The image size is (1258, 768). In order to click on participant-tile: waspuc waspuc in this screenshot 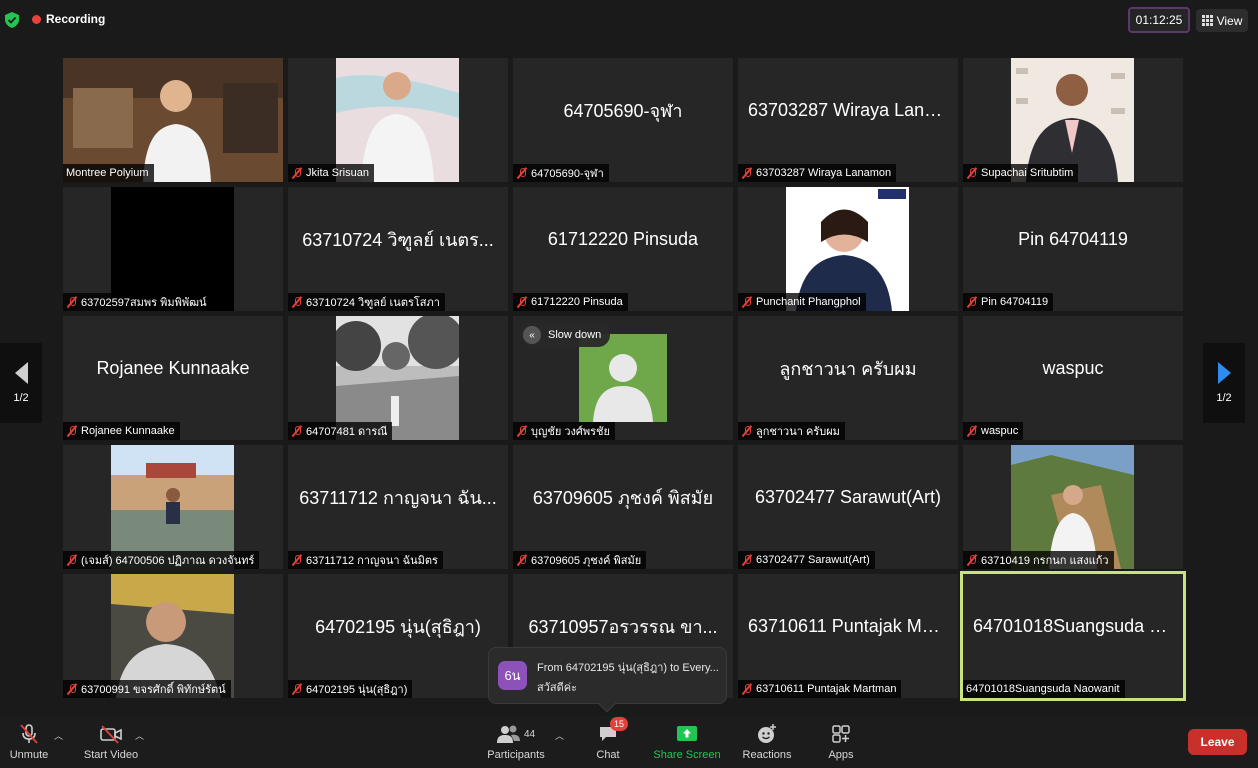, I will do `click(1073, 378)`.